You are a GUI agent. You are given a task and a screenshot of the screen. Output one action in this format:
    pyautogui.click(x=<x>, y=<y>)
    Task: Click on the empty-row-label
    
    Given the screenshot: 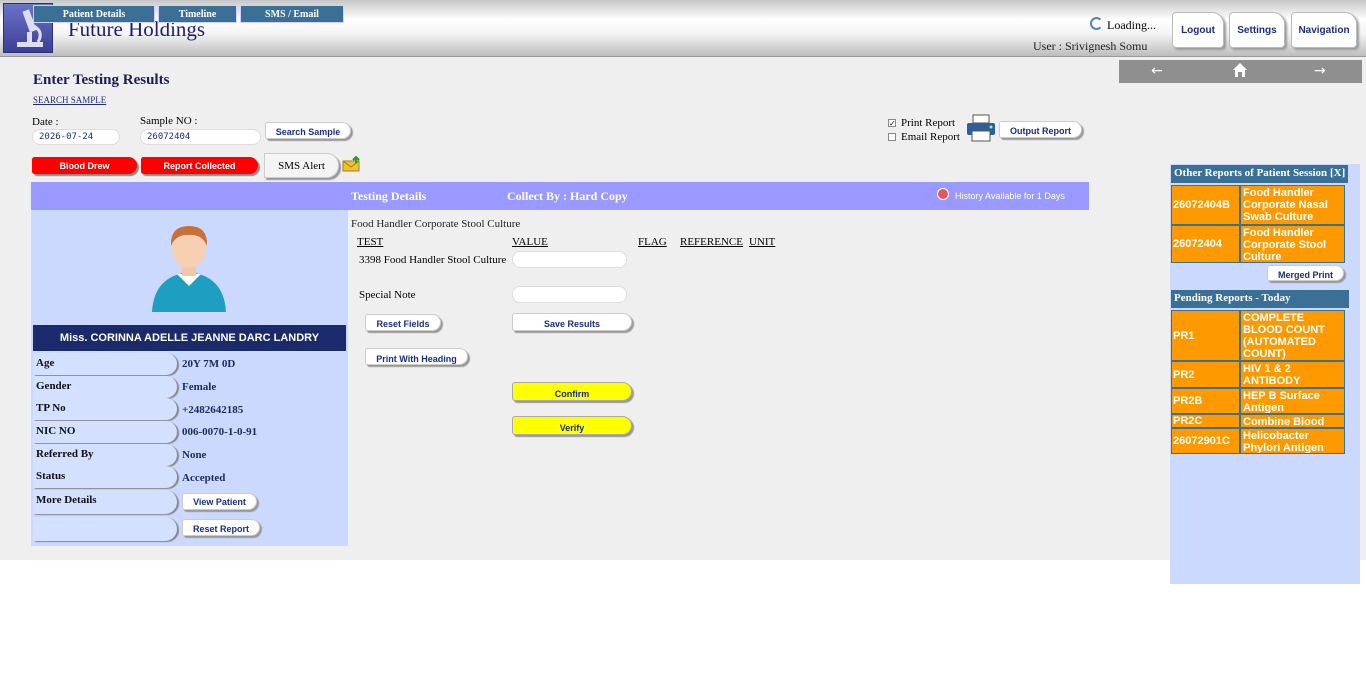 What is the action you would take?
    pyautogui.click(x=105, y=529)
    